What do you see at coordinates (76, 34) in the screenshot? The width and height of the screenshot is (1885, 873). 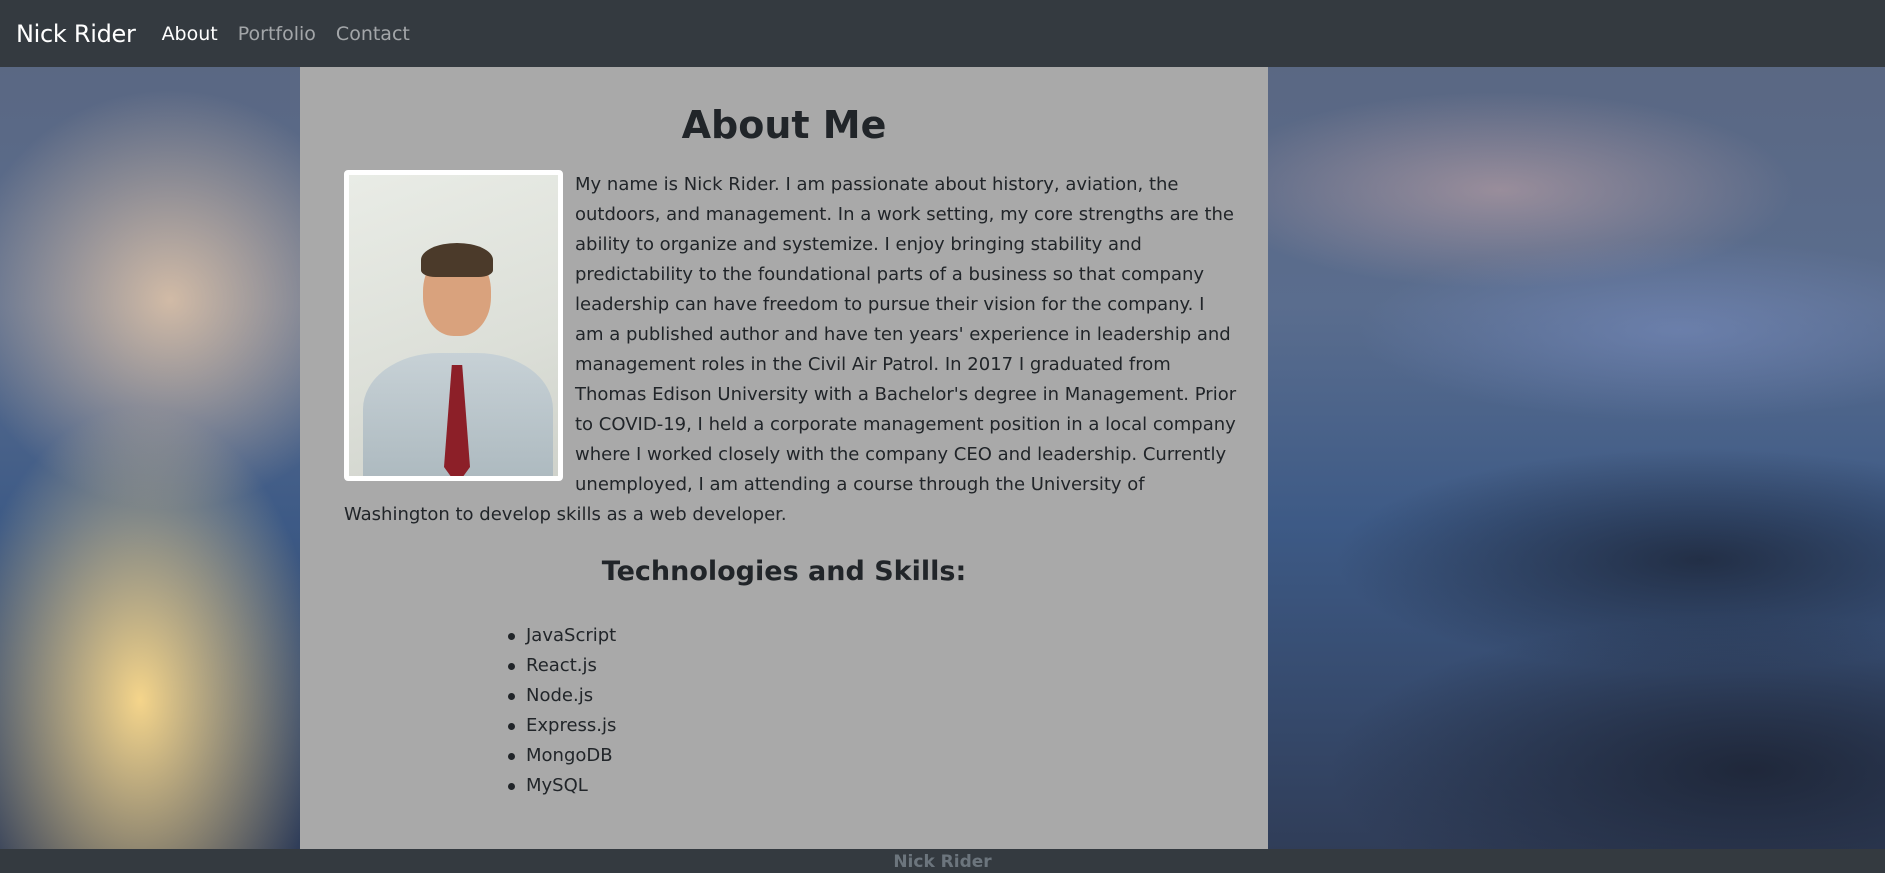 I see `navbar-brand: Nick Rider` at bounding box center [76, 34].